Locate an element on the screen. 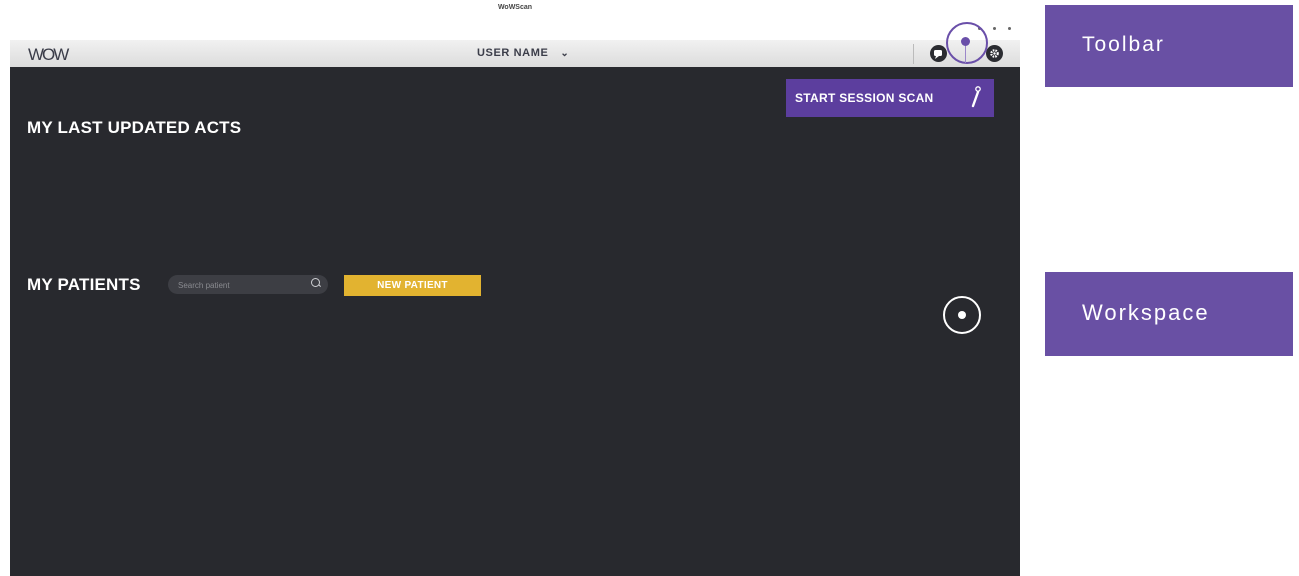  new-patient-button: NEW PATIENT is located at coordinates (412, 285).